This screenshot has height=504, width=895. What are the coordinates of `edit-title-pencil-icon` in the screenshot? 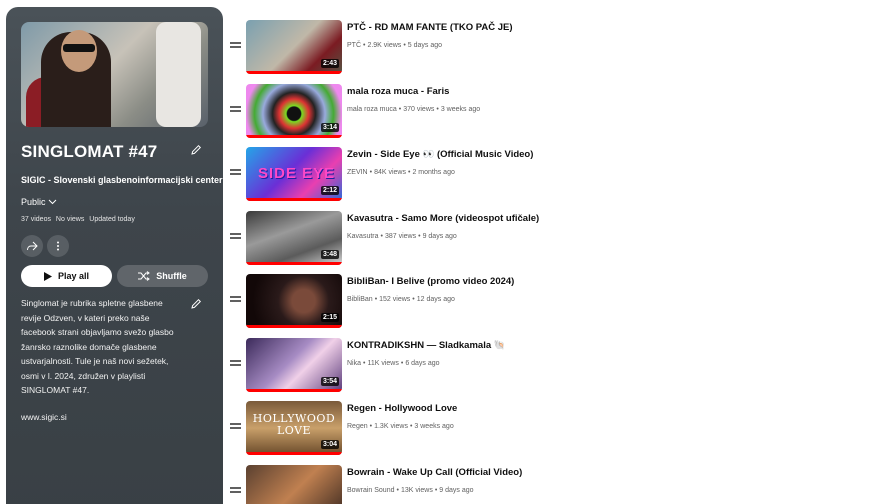 It's located at (196, 150).